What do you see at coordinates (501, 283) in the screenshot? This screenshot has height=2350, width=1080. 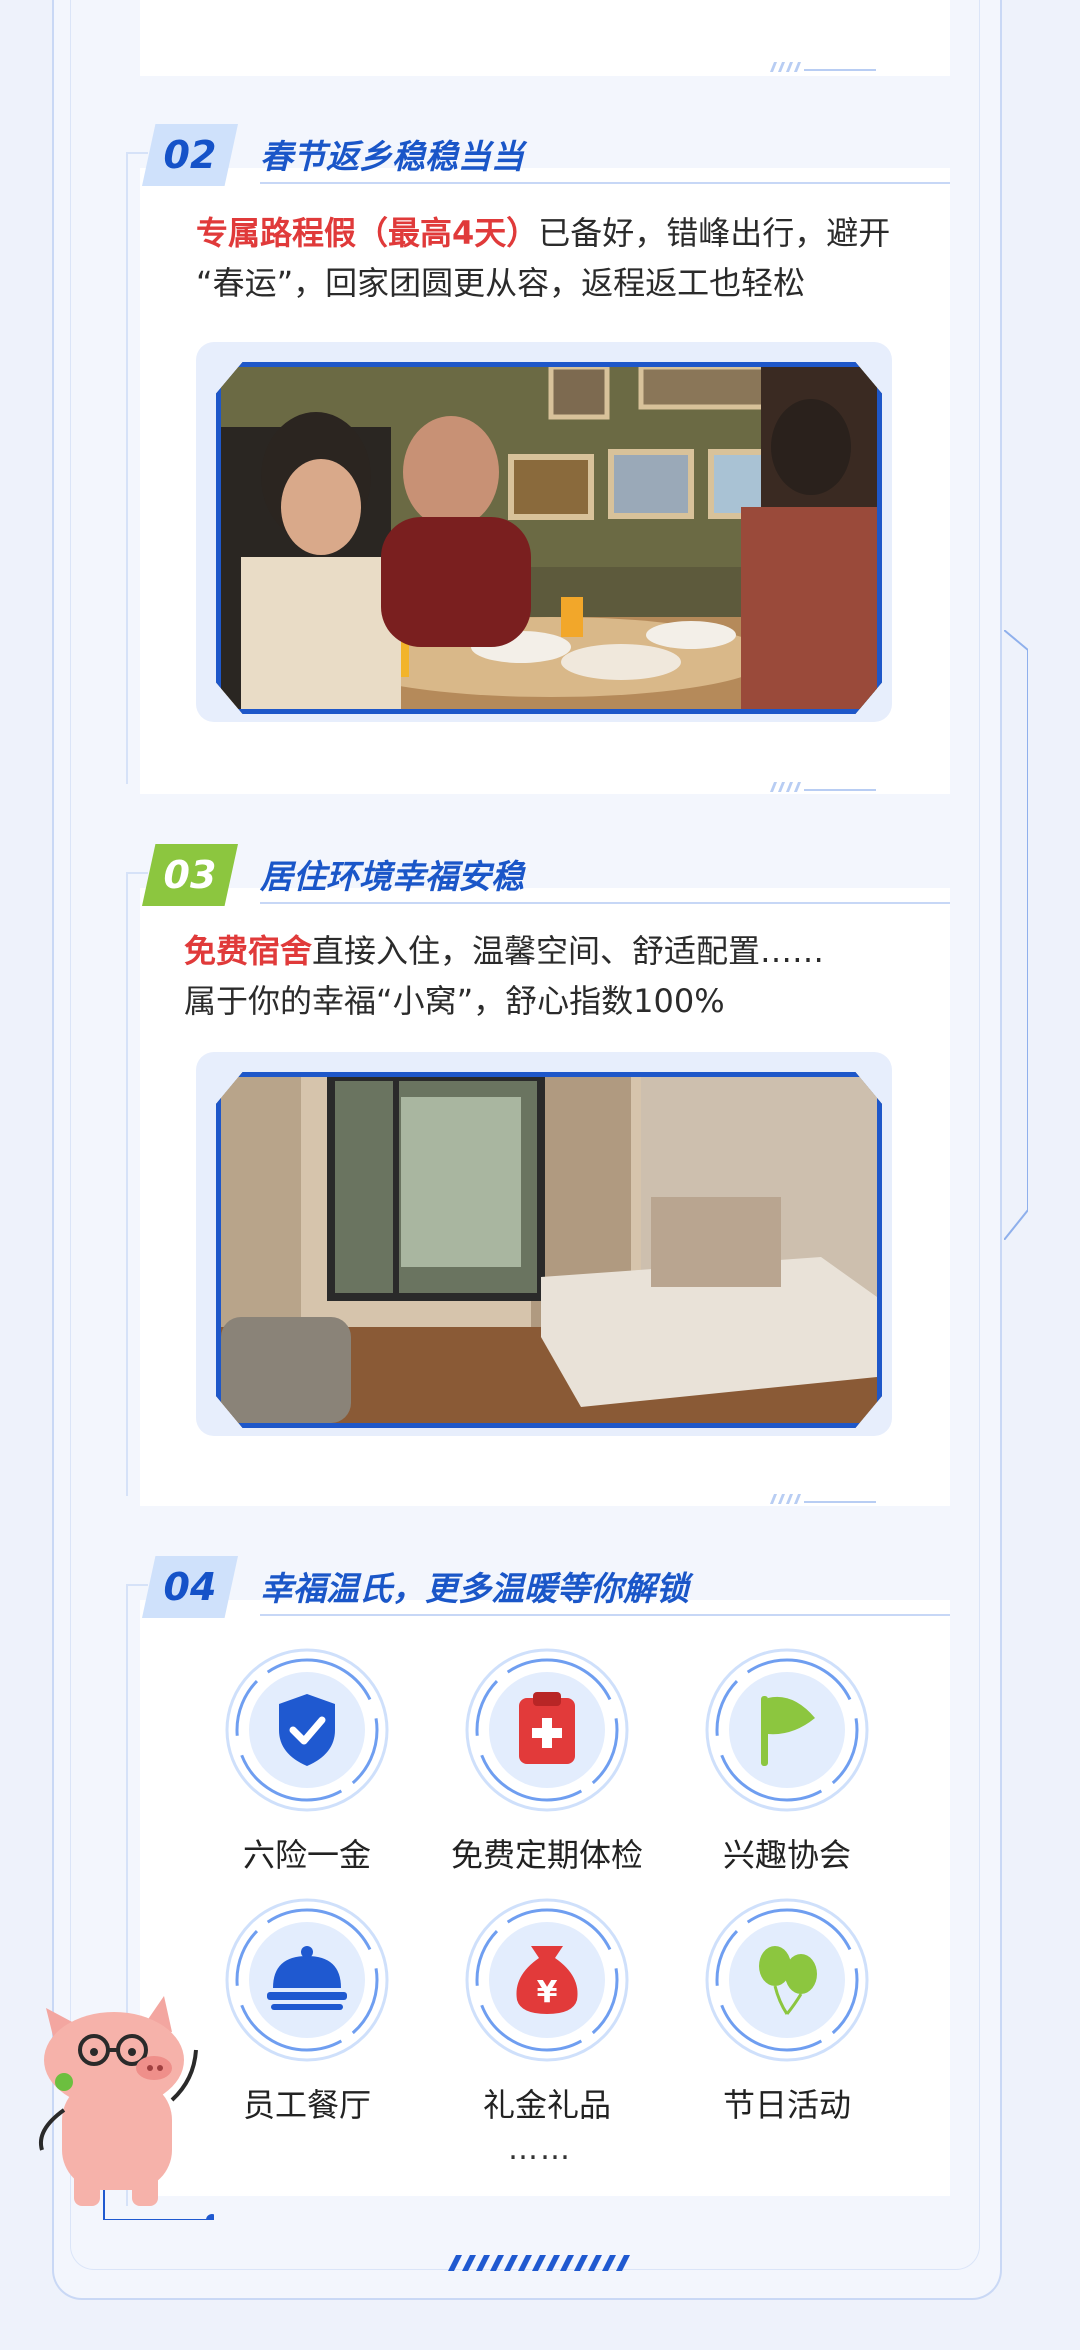 I see `text-line: “春运”，回家团圆更从容，返程返工也轻松` at bounding box center [501, 283].